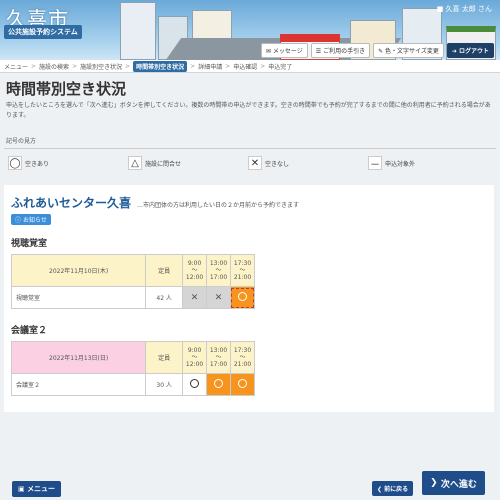 Image resolution: width=500 pixels, height=500 pixels. Describe the element at coordinates (101, 66) in the screenshot. I see `breadcrumb-facility-availability: 施設別空き状況` at that location.